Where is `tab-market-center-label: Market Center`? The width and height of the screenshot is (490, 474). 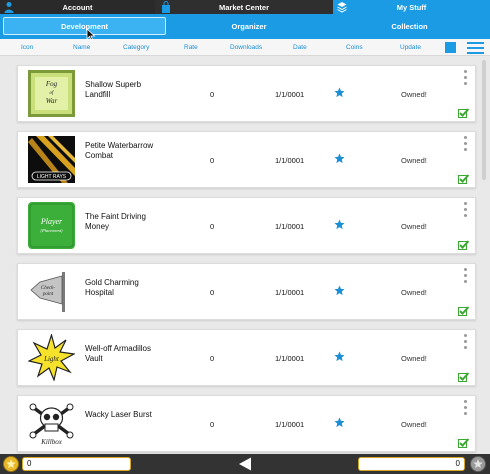
tab-market-center-label: Market Center is located at coordinates (244, 7).